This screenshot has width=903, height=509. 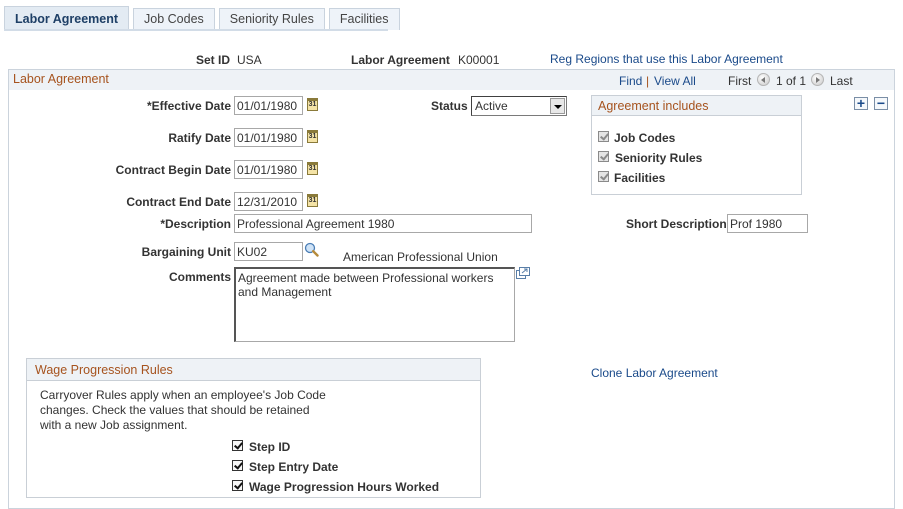 What do you see at coordinates (763, 79) in the screenshot?
I see `previous-arrow-icon` at bounding box center [763, 79].